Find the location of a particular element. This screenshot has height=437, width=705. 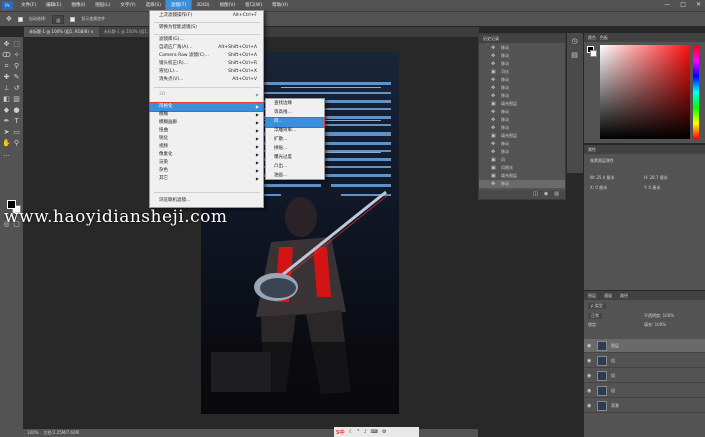

filter-noise: 杂色 ▶ is located at coordinates (206, 171).